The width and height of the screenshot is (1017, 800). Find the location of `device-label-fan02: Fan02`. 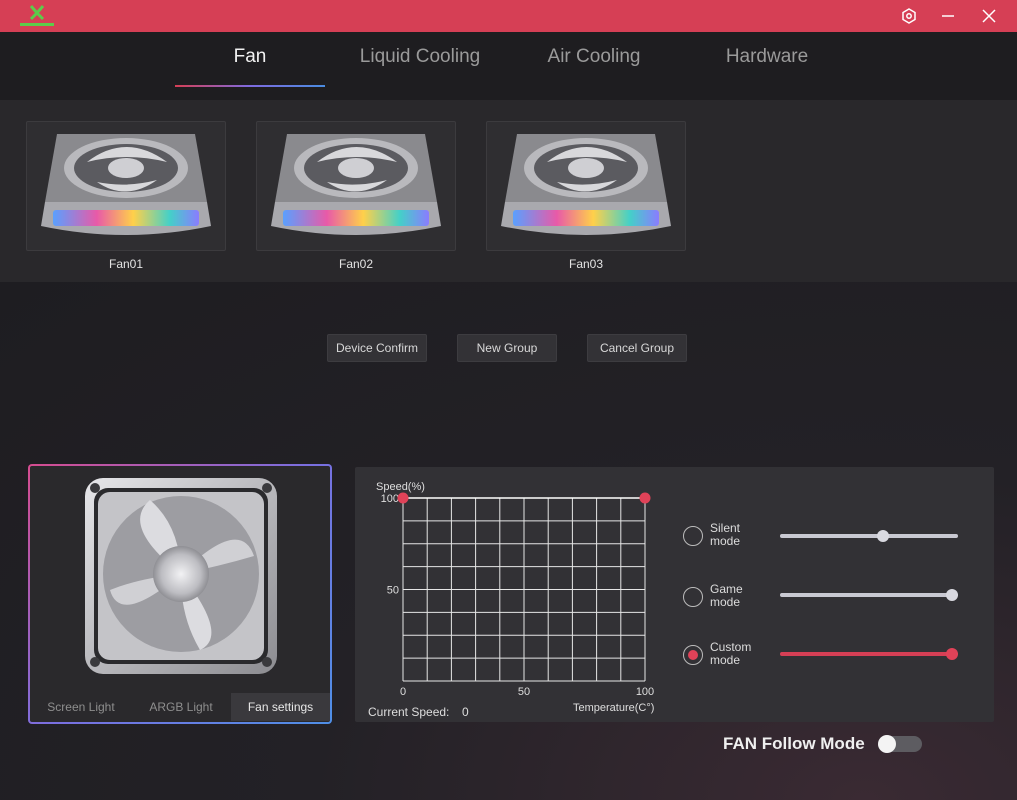

device-label-fan02: Fan02 is located at coordinates (356, 264).